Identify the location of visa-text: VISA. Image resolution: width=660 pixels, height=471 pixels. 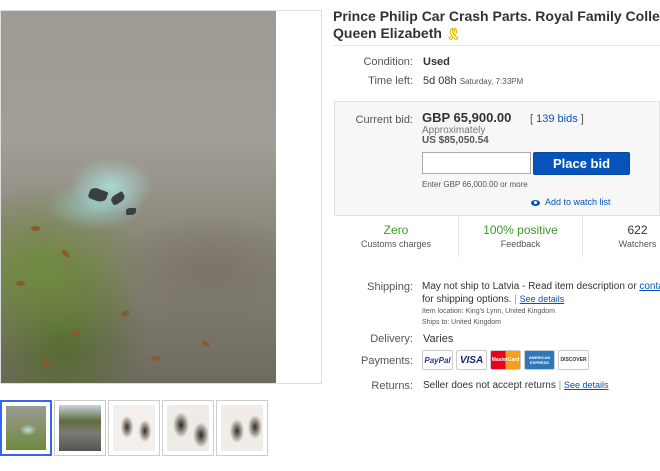
(471, 360).